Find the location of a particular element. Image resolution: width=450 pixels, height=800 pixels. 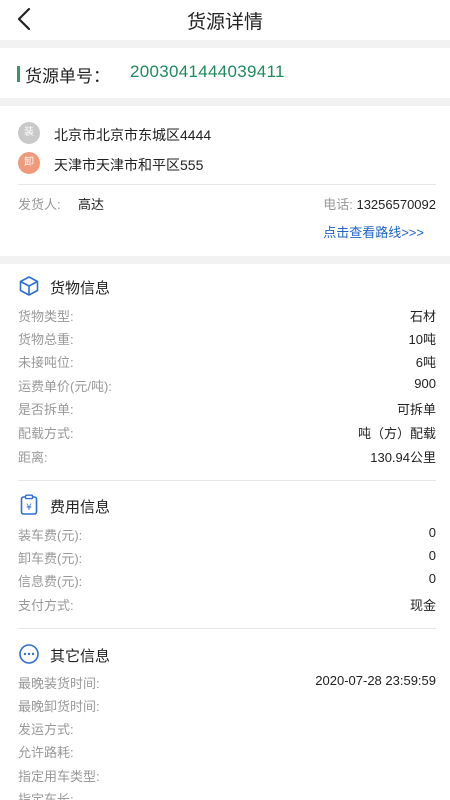

view-route-link: 点击查看路线>>> is located at coordinates (373, 231).